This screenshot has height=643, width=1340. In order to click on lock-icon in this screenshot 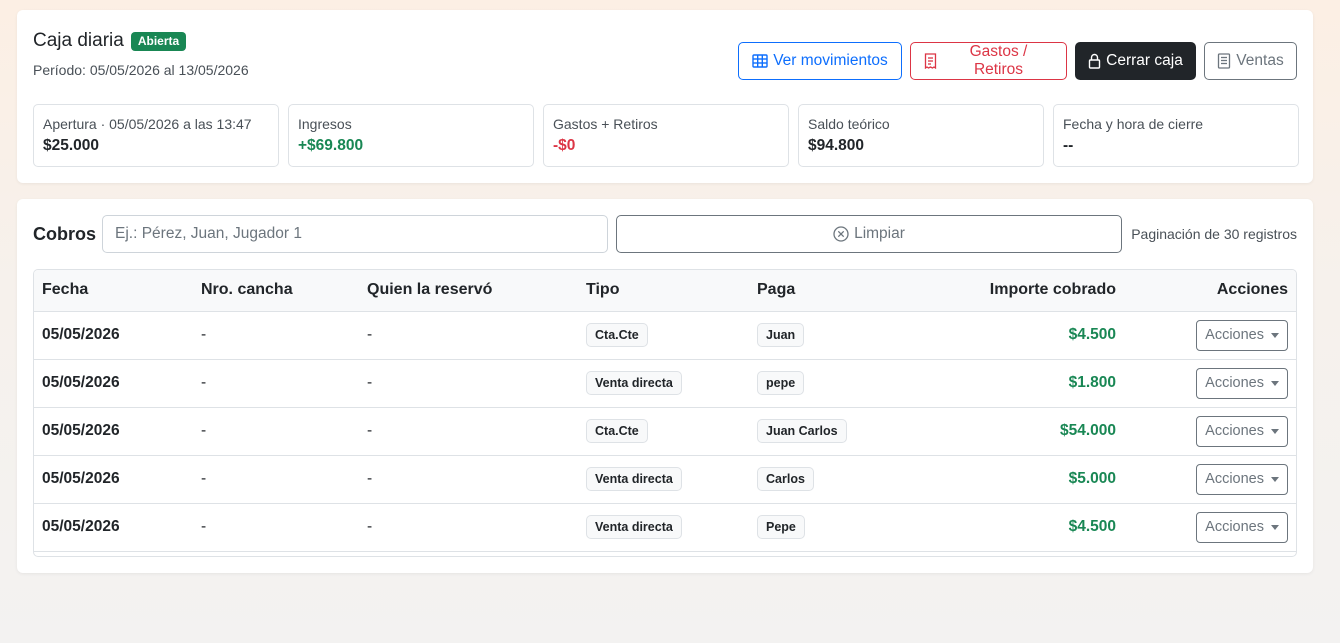, I will do `click(1094, 61)`.